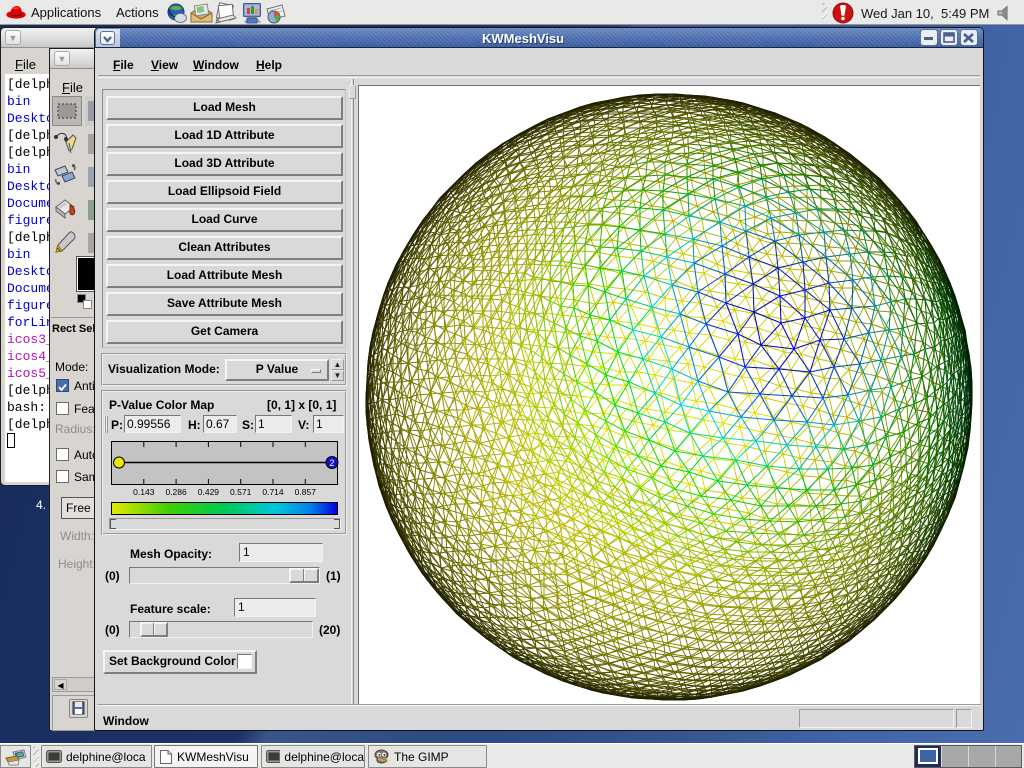  I want to click on svg-text: 0.714, so click(273, 492).